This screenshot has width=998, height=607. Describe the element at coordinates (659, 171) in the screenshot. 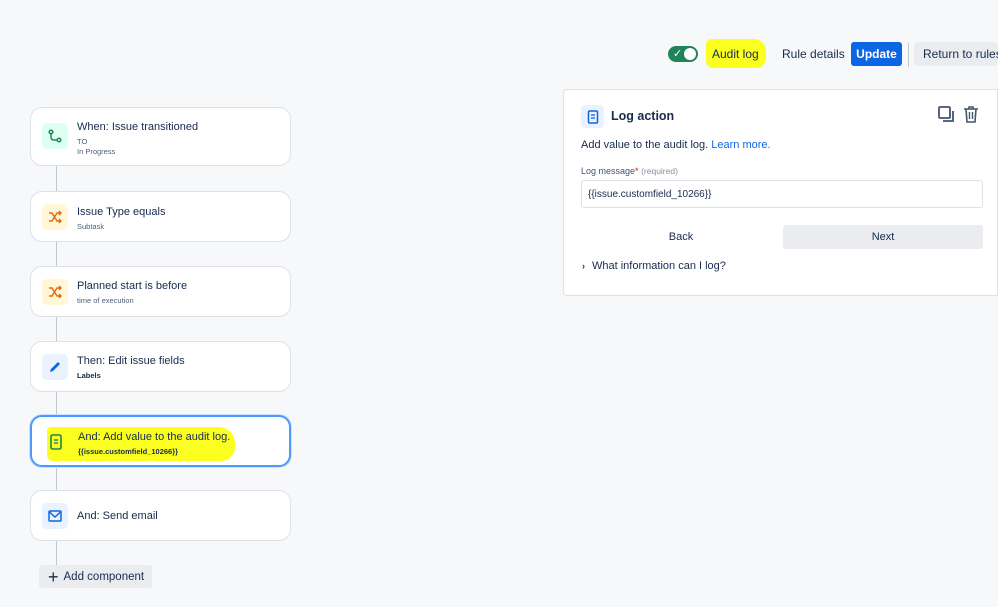

I see `required-hint: (required)` at that location.